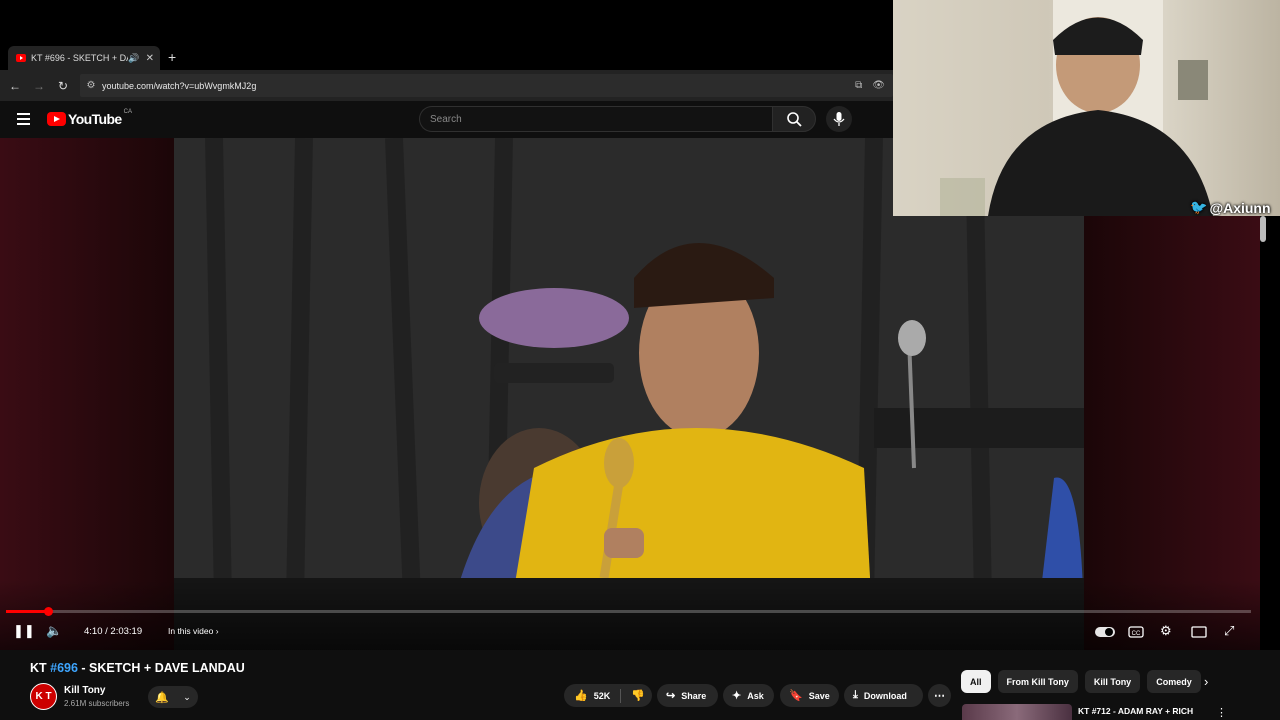 Image resolution: width=1280 pixels, height=720 pixels. What do you see at coordinates (1037, 681) in the screenshot?
I see `chip-from-kill-tony: From Kill Tony` at bounding box center [1037, 681].